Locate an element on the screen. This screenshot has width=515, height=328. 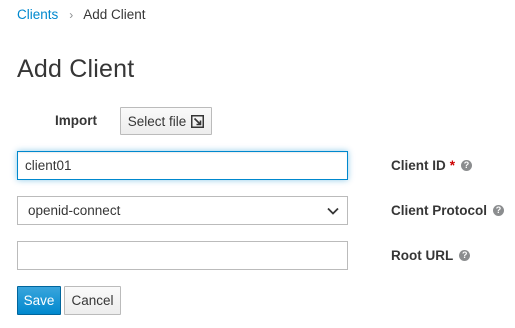
breadcrumb: Clients › Add Client is located at coordinates (81, 14).